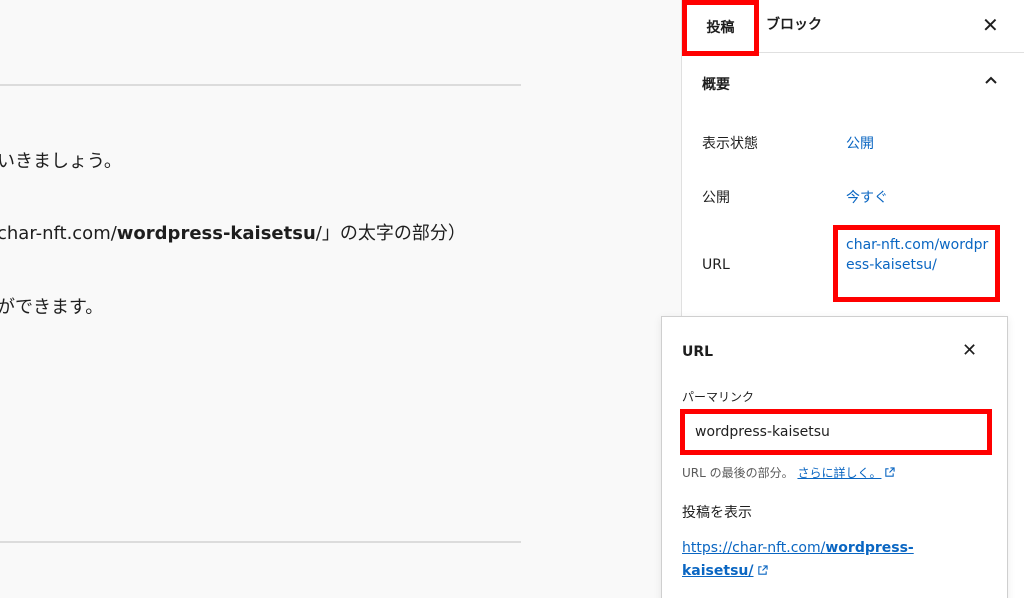 This screenshot has height=598, width=1024. Describe the element at coordinates (717, 513) in the screenshot. I see `view-post-label: 投稿を表示` at that location.